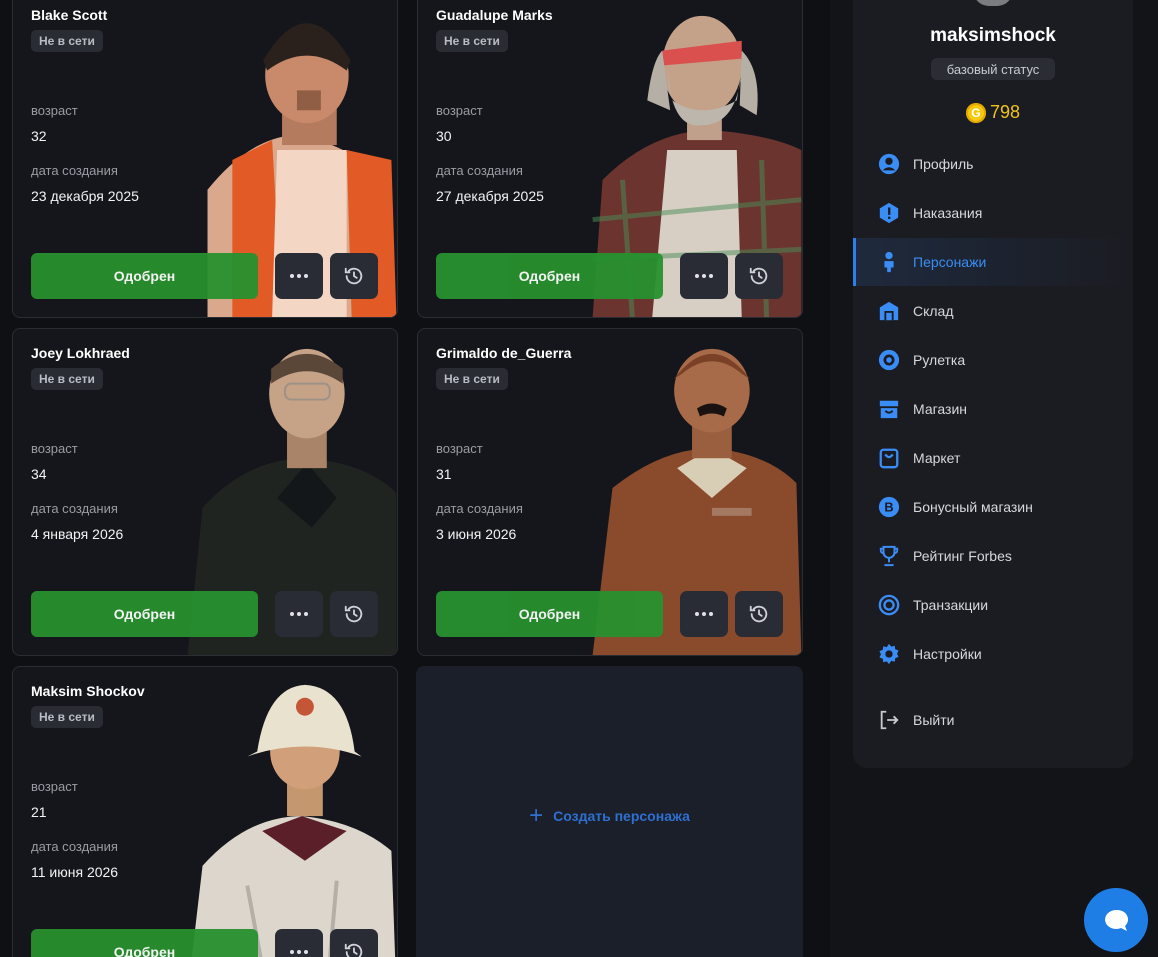 This screenshot has height=957, width=1158. What do you see at coordinates (993, 3) in the screenshot?
I see `avatar` at bounding box center [993, 3].